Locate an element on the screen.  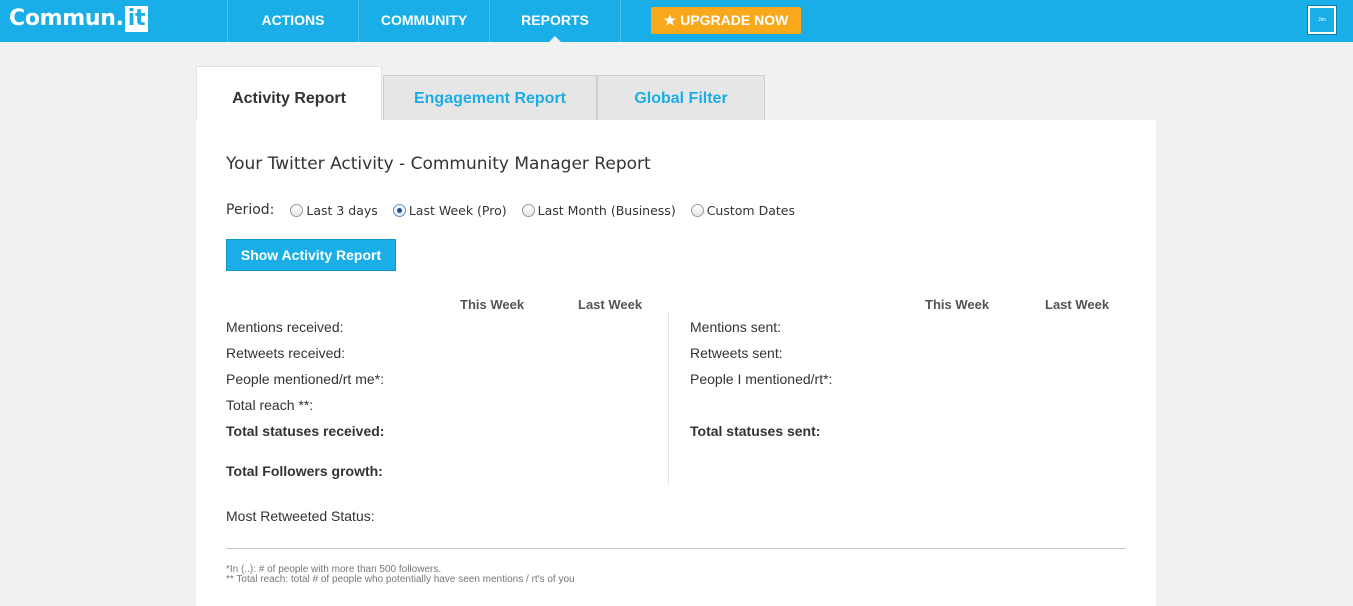
row-mentions-sent: Mentions sent: is located at coordinates (736, 327).